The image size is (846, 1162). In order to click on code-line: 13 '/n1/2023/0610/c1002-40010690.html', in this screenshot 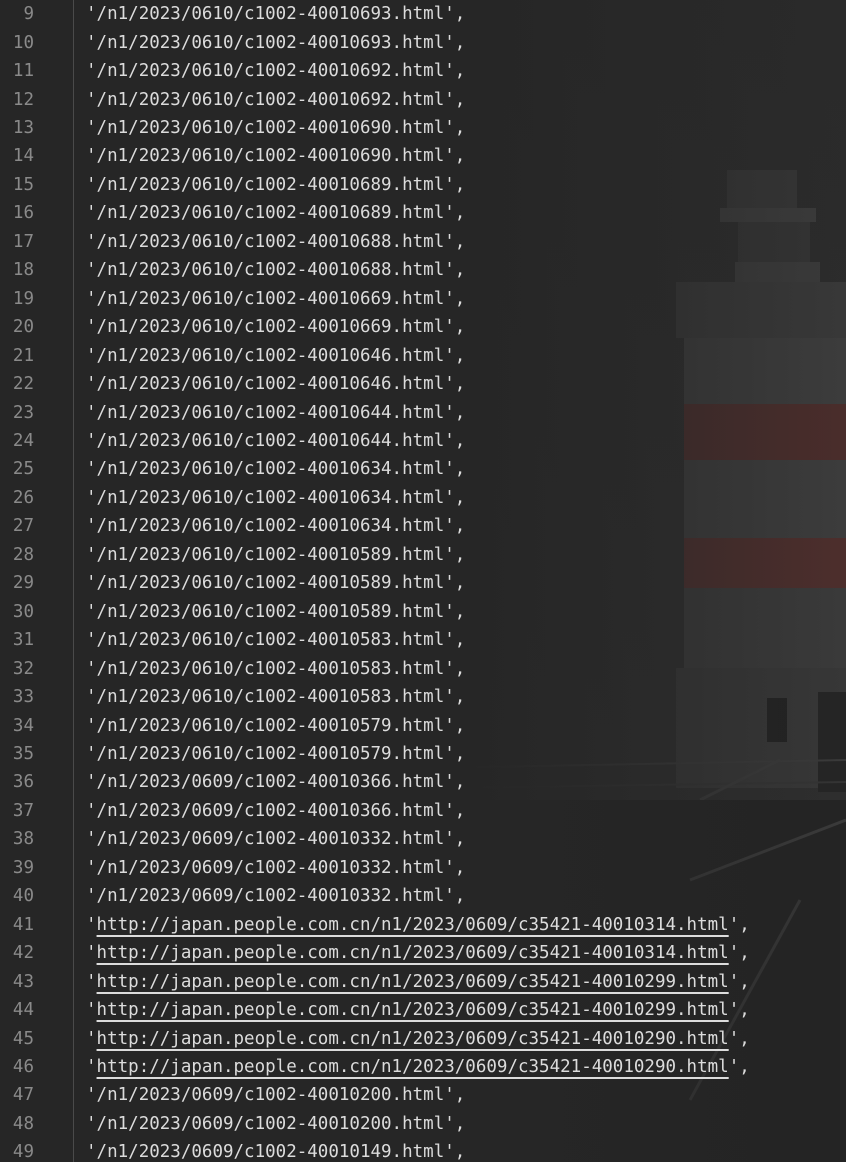, I will do `click(423, 128)`.